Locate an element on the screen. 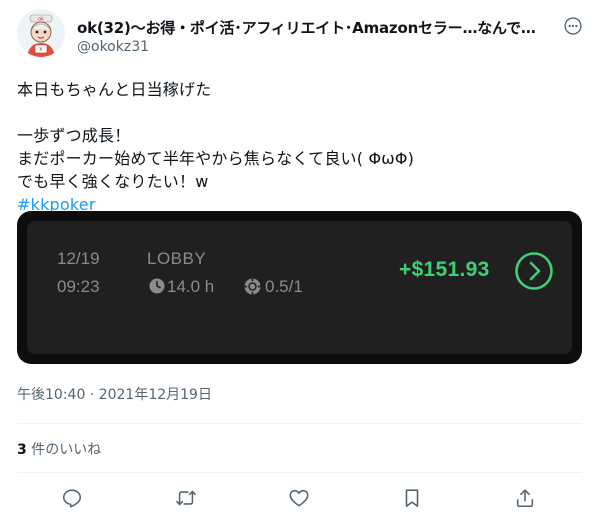  reply-icon is located at coordinates (72, 498).